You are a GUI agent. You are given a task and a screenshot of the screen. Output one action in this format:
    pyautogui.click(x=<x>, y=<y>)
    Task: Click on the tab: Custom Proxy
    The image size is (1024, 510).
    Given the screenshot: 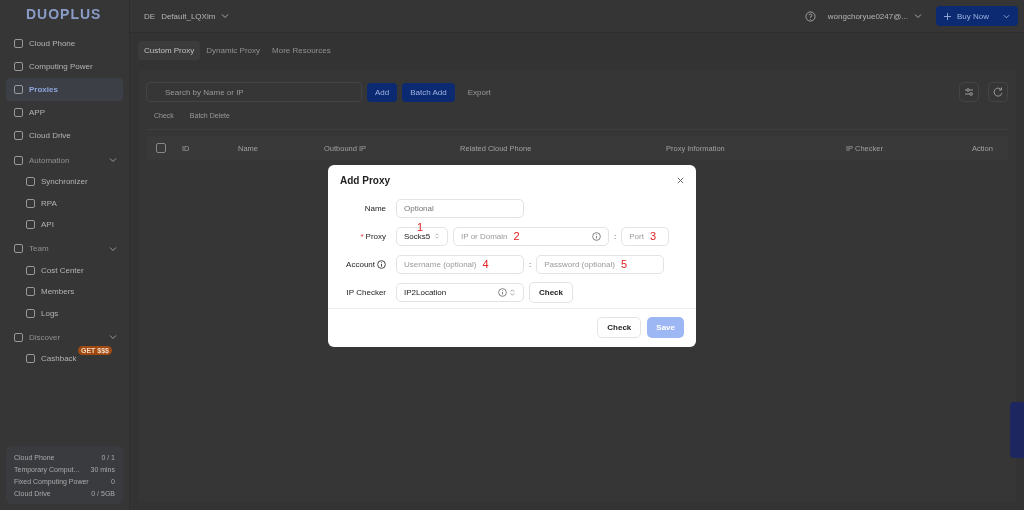 What is the action you would take?
    pyautogui.click(x=169, y=50)
    